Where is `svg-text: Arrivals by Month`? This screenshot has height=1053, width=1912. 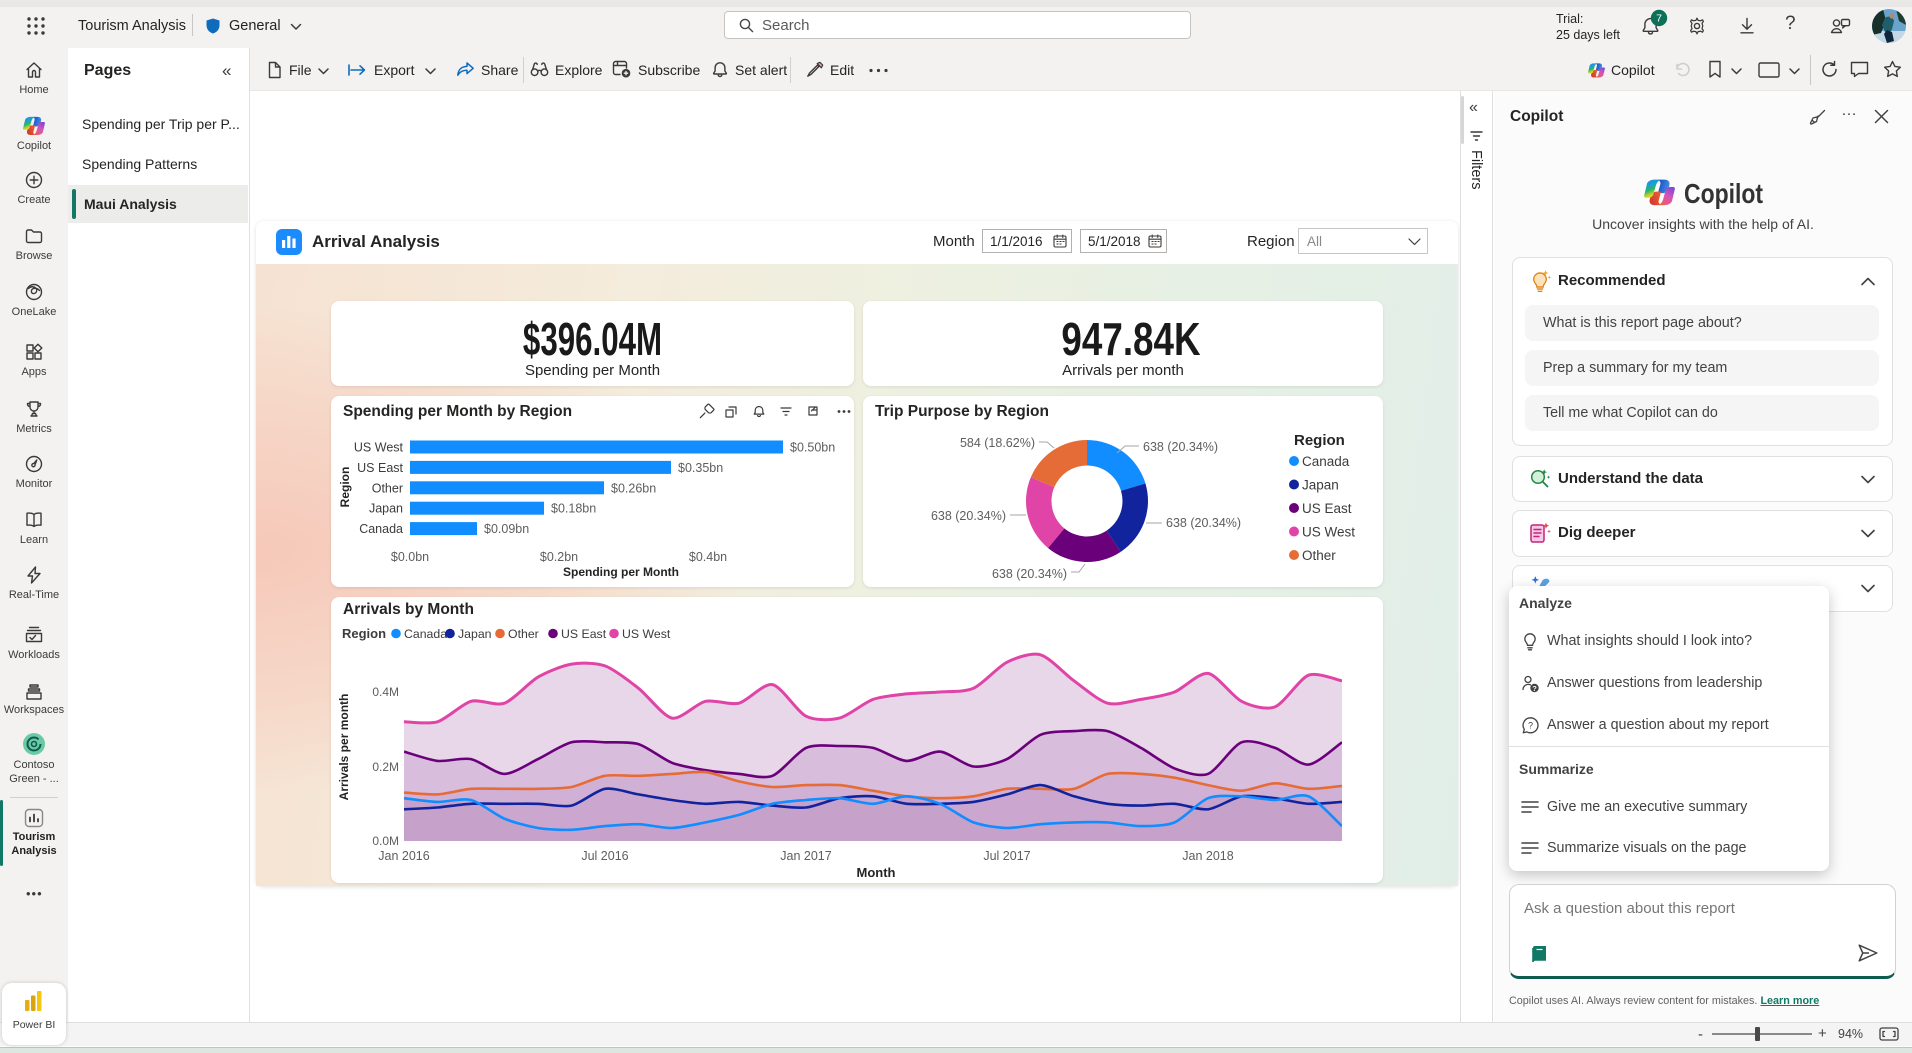 svg-text: Arrivals by Month is located at coordinates (408, 609).